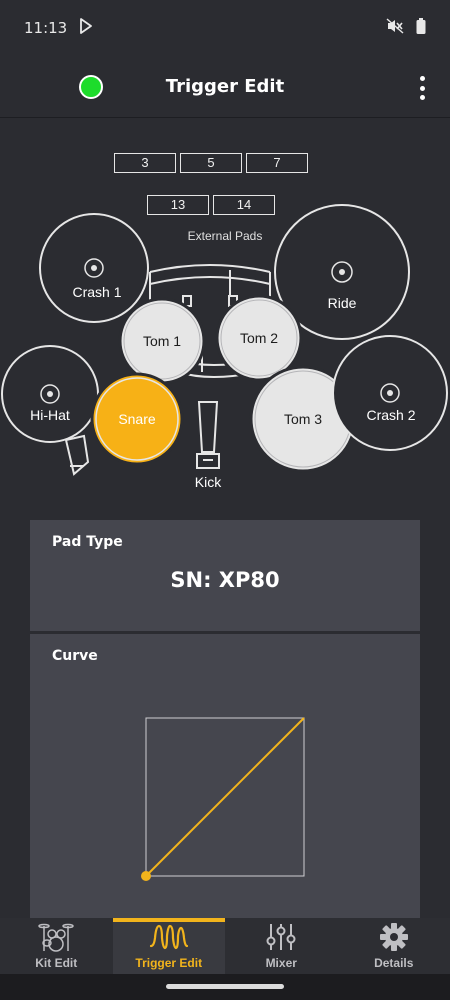 The width and height of the screenshot is (450, 1000). I want to click on status-bar: 11:13, so click(225, 28).